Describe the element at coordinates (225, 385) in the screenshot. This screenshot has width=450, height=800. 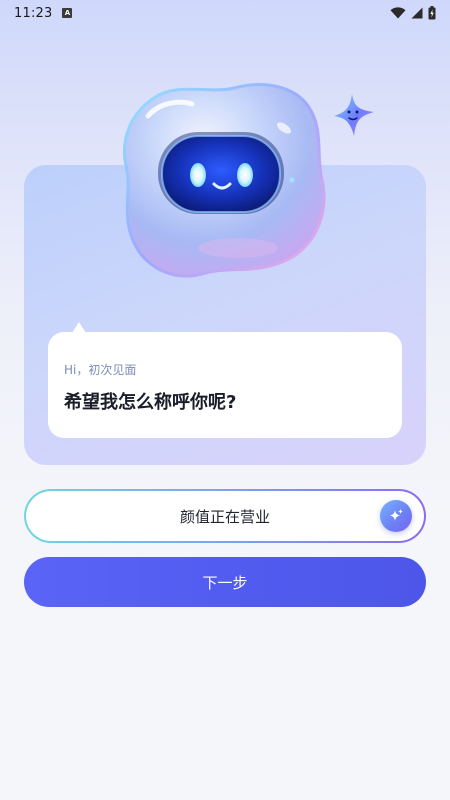
I see `greeting-bubble: Hi，初次见面 希望我怎么称呼你呢?` at that location.